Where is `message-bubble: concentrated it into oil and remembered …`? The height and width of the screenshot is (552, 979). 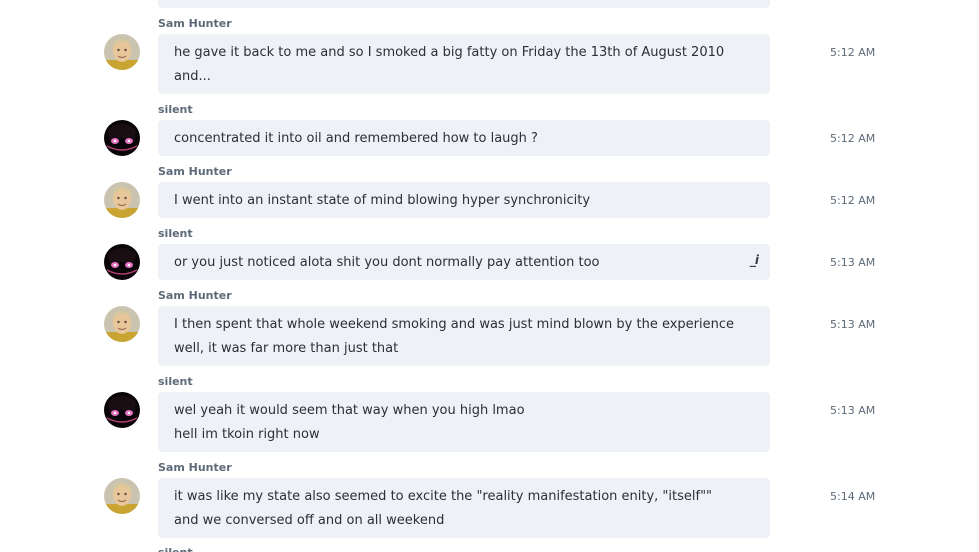 message-bubble: concentrated it into oil and remembered … is located at coordinates (464, 138).